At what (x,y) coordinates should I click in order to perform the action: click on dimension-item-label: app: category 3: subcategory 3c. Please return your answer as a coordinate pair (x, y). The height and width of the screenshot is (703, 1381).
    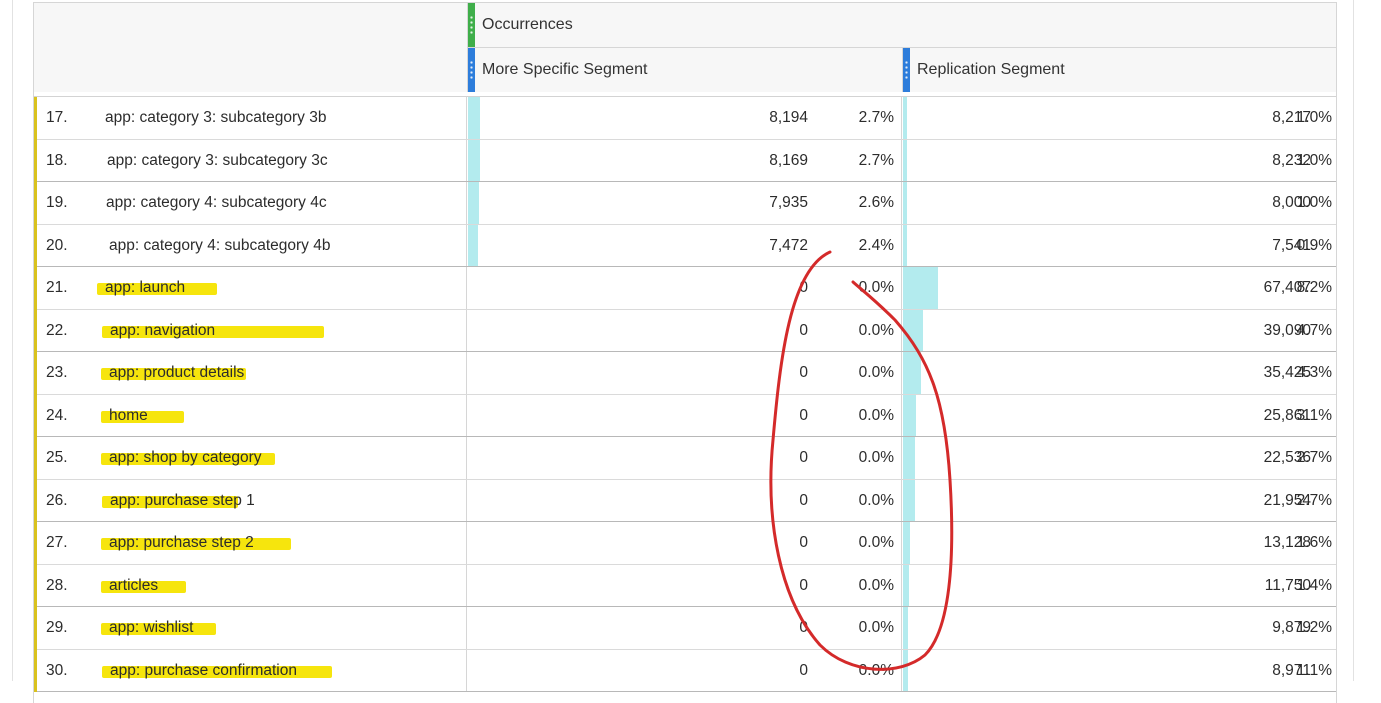
    Looking at the image, I should click on (217, 161).